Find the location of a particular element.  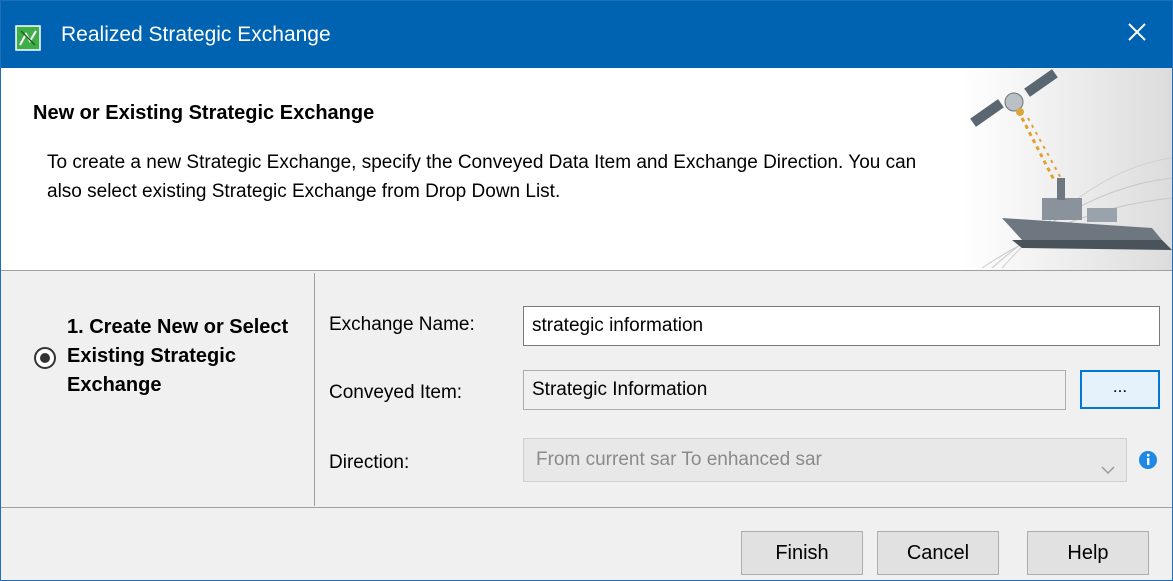

exchange-name-label: Exchange Name: is located at coordinates (402, 324).